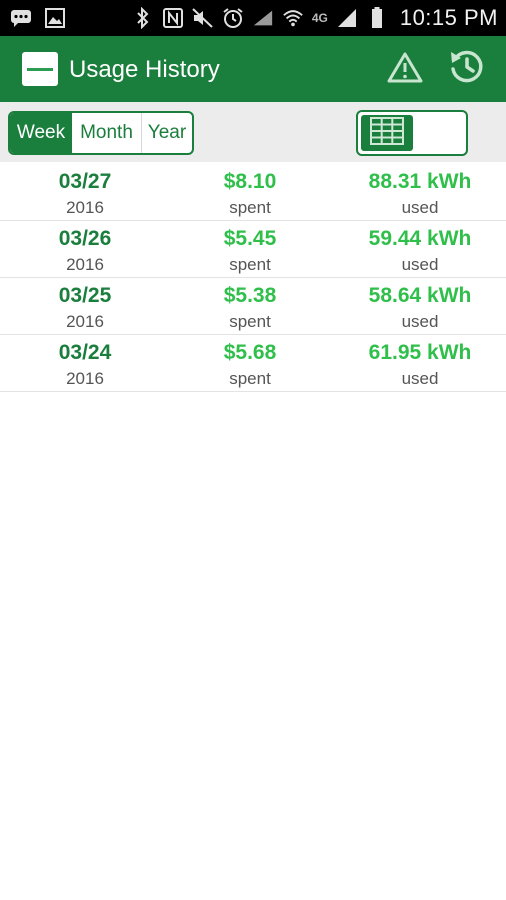  Describe the element at coordinates (448, 17) in the screenshot. I see `clock: 10:15 PM` at that location.